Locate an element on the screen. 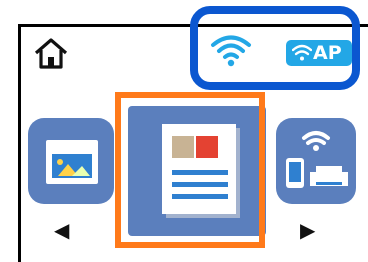 Image resolution: width=368 pixels, height=262 pixels. wifi-ap-badge: AP is located at coordinates (319, 53).